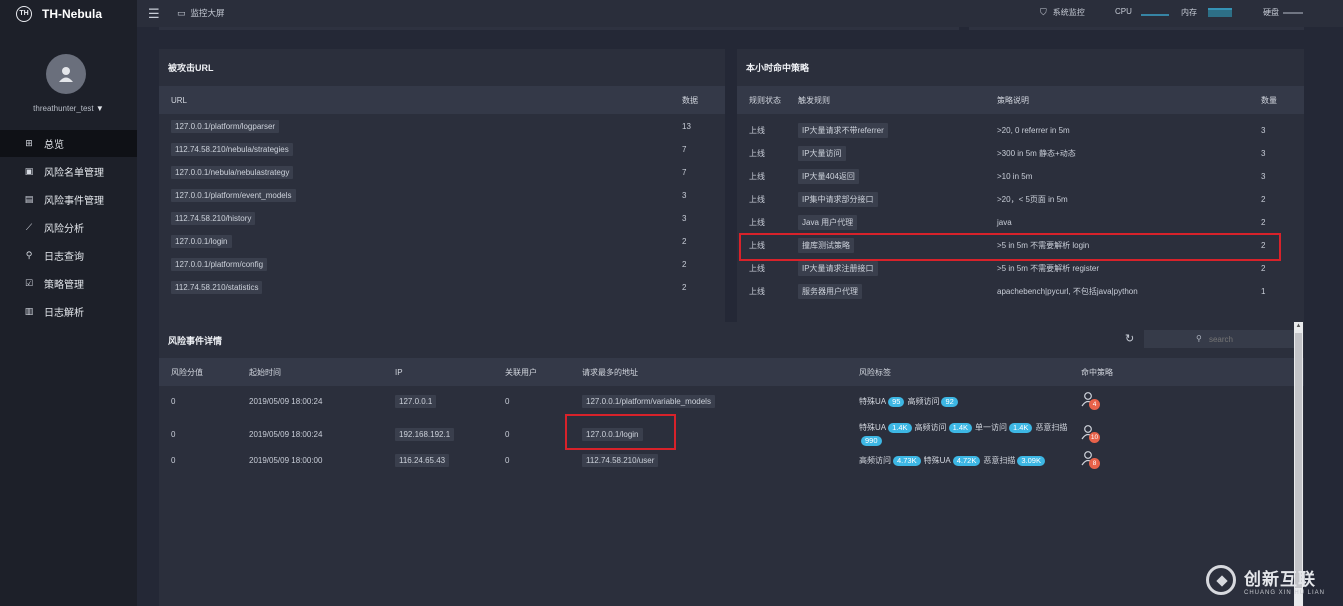 This screenshot has height=606, width=1343. Describe the element at coordinates (1123, 11) in the screenshot. I see `cpu-label: CPU` at that location.